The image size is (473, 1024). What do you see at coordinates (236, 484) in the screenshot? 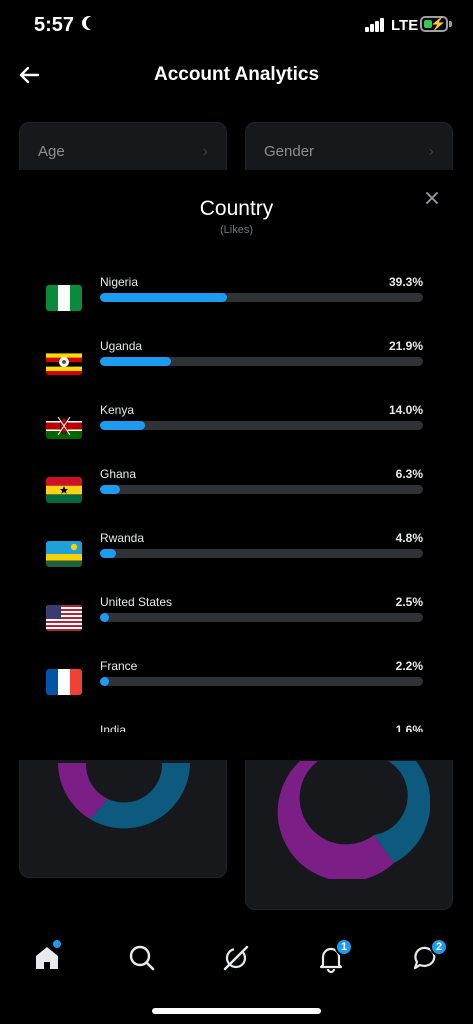
I see `country-row: Ghana 6.3%` at bounding box center [236, 484].